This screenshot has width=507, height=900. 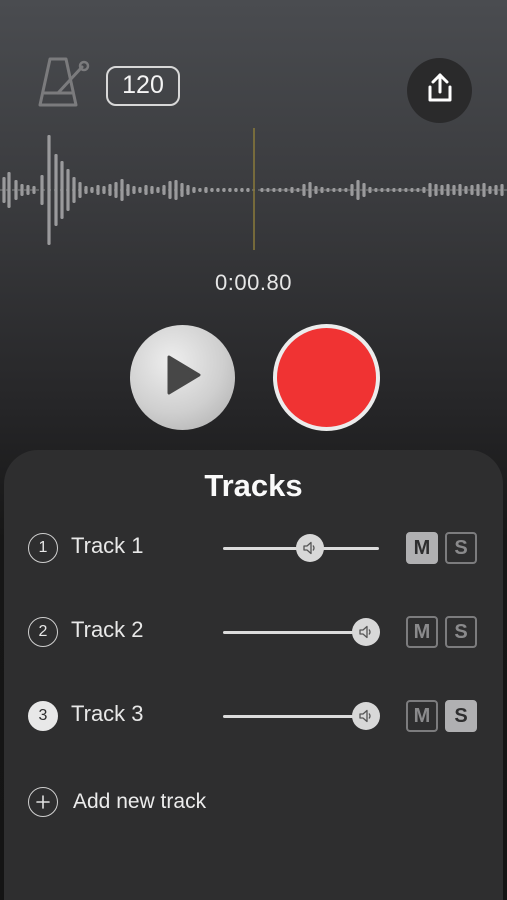 What do you see at coordinates (43, 632) in the screenshot?
I see `track-number: 2` at bounding box center [43, 632].